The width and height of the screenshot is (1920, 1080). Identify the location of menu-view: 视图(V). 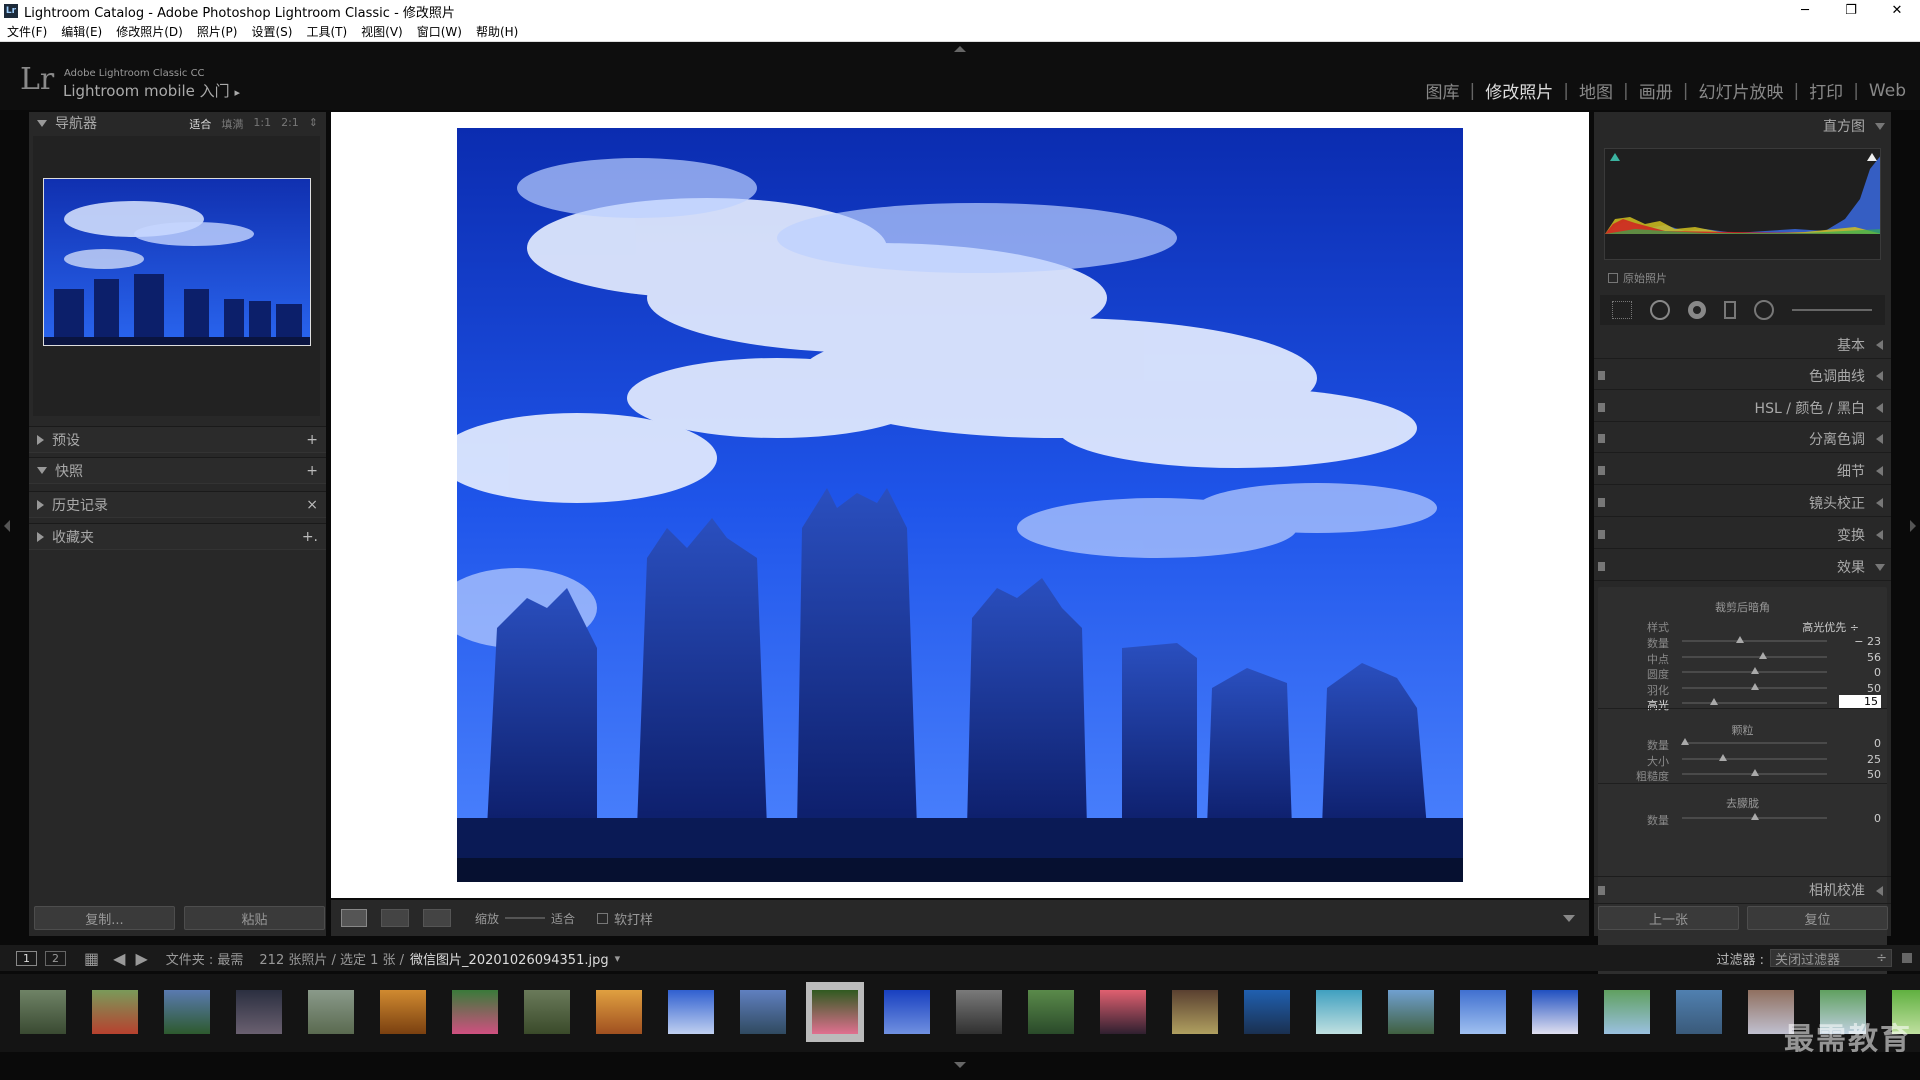
(382, 31).